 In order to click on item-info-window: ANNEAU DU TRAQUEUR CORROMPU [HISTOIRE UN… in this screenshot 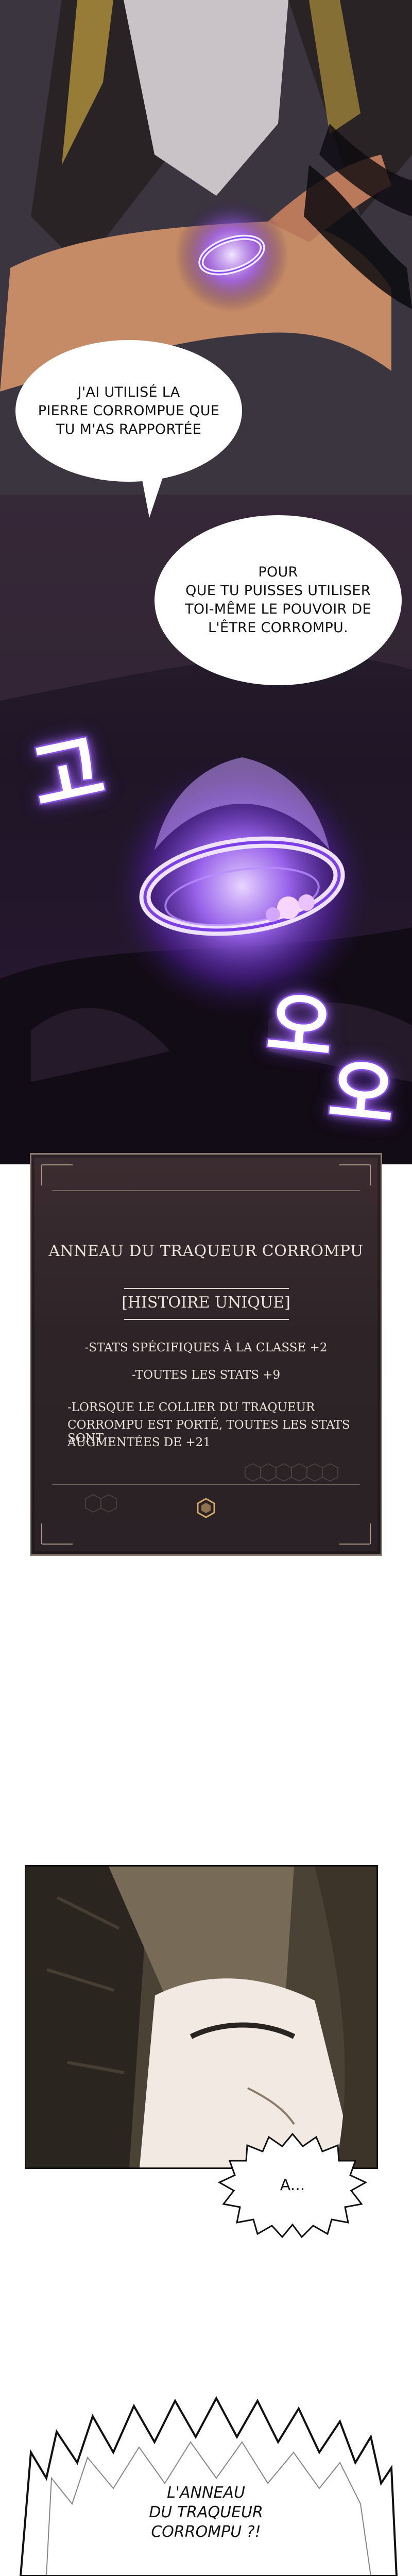, I will do `click(206, 1354)`.